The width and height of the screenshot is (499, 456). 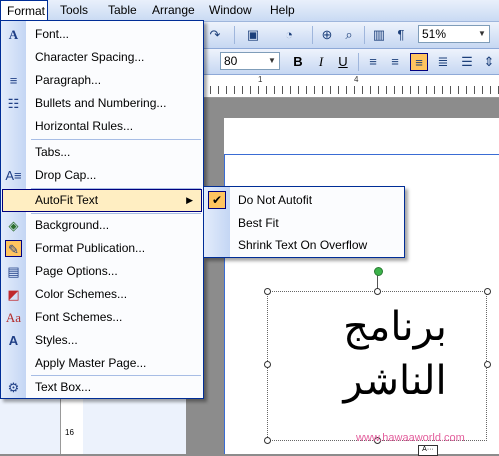 What do you see at coordinates (342, 90) in the screenshot?
I see `ruler-ticks` at bounding box center [342, 90].